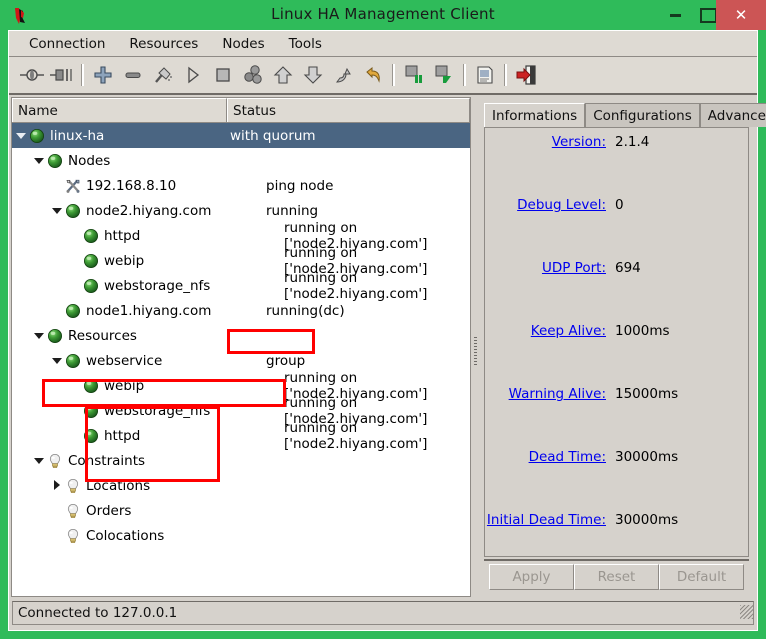 The height and width of the screenshot is (639, 766). What do you see at coordinates (57, 485) in the screenshot?
I see `tree-expander-right-icon` at bounding box center [57, 485].